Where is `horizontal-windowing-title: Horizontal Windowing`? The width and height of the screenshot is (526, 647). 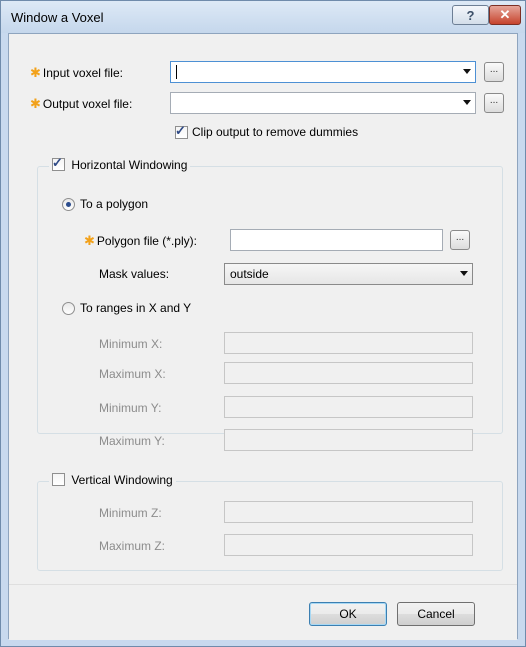
horizontal-windowing-title: Horizontal Windowing is located at coordinates (129, 165).